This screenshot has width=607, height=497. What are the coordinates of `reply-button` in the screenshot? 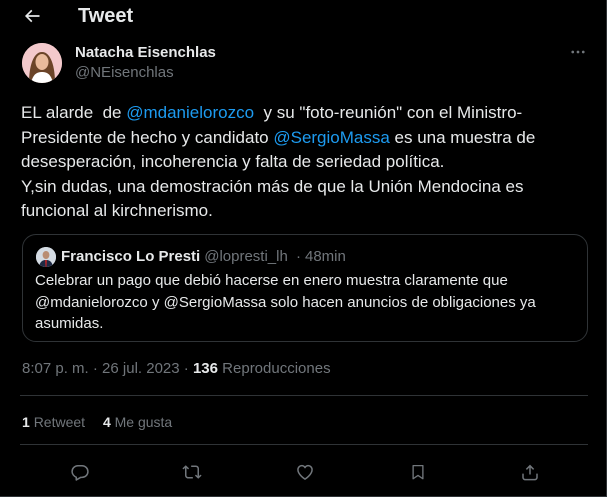 It's located at (80, 472).